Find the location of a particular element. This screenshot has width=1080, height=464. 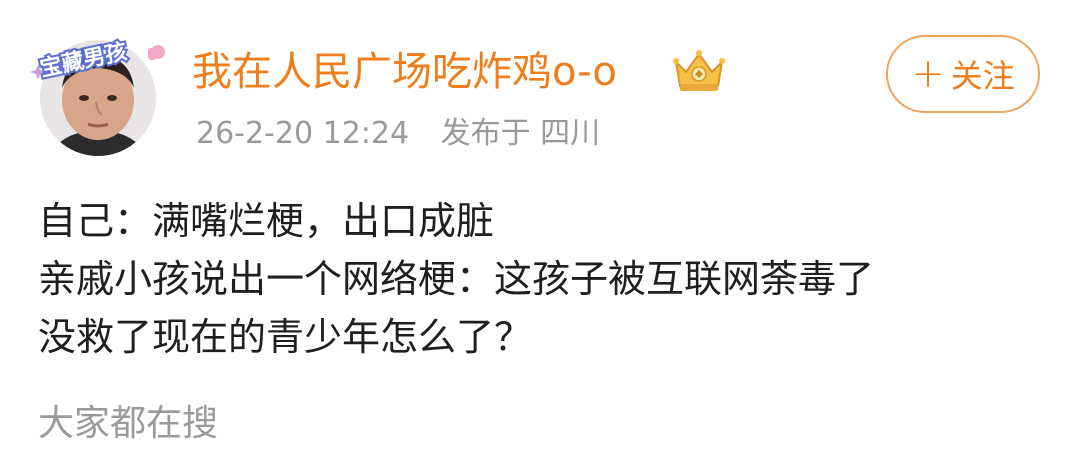

author-name: 我在人民广场吃炸鸡o-o is located at coordinates (404, 72).